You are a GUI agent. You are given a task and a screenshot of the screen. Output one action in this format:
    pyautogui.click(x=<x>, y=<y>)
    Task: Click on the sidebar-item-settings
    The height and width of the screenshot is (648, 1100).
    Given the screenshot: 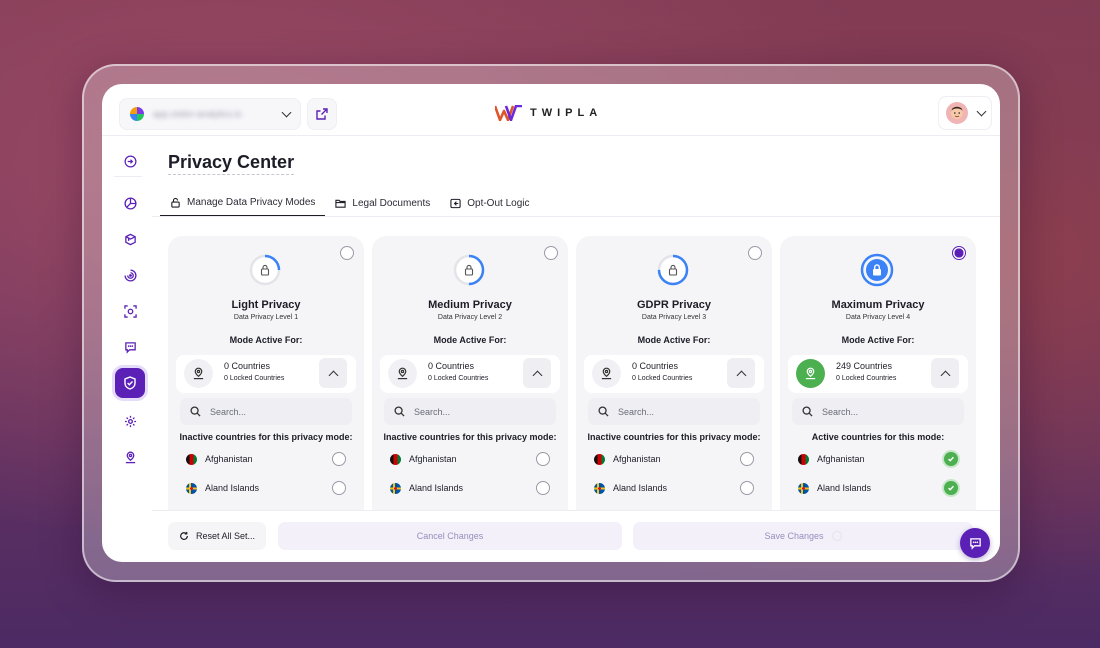 What is the action you would take?
    pyautogui.click(x=130, y=421)
    